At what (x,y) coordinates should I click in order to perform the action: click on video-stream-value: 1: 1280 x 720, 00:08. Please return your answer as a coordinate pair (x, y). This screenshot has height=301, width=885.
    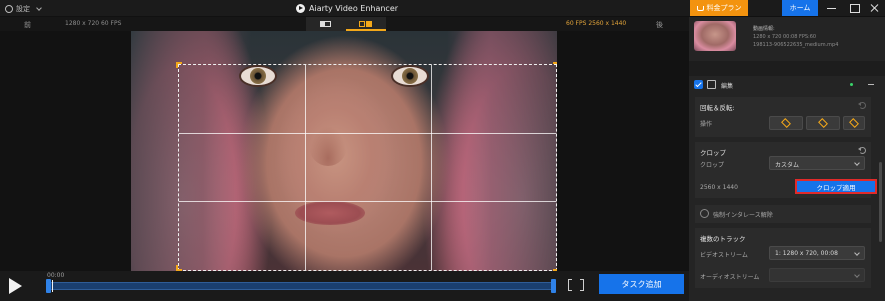
    Looking at the image, I should click on (806, 253).